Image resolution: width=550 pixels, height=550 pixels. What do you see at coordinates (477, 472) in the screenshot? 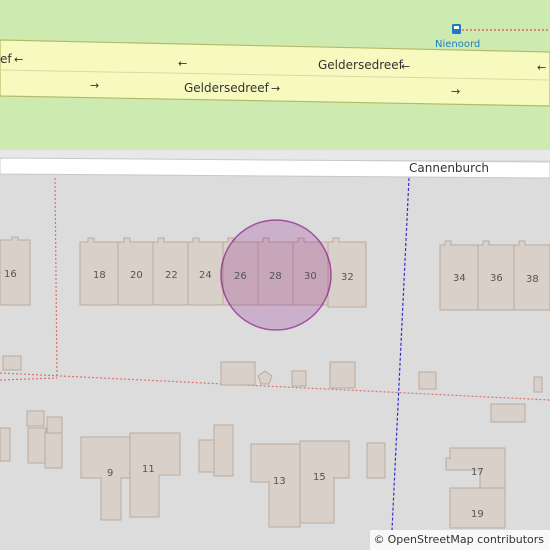
I see `house-number: 17` at bounding box center [477, 472].